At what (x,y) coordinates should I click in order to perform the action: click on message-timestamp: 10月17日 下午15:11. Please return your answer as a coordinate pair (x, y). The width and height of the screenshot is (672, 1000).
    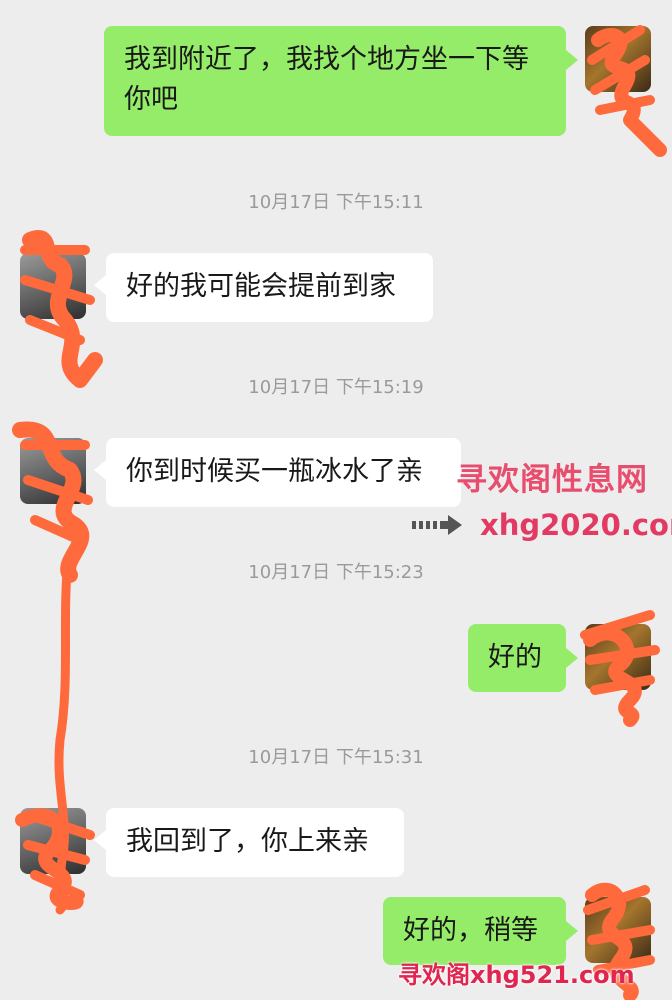
    Looking at the image, I should click on (336, 202).